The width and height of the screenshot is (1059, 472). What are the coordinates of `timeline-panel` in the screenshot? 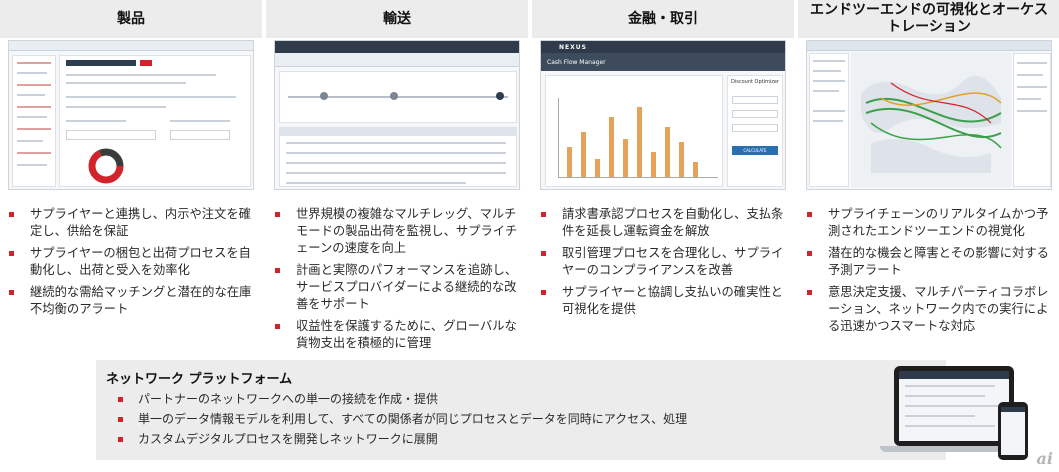 It's located at (398, 97).